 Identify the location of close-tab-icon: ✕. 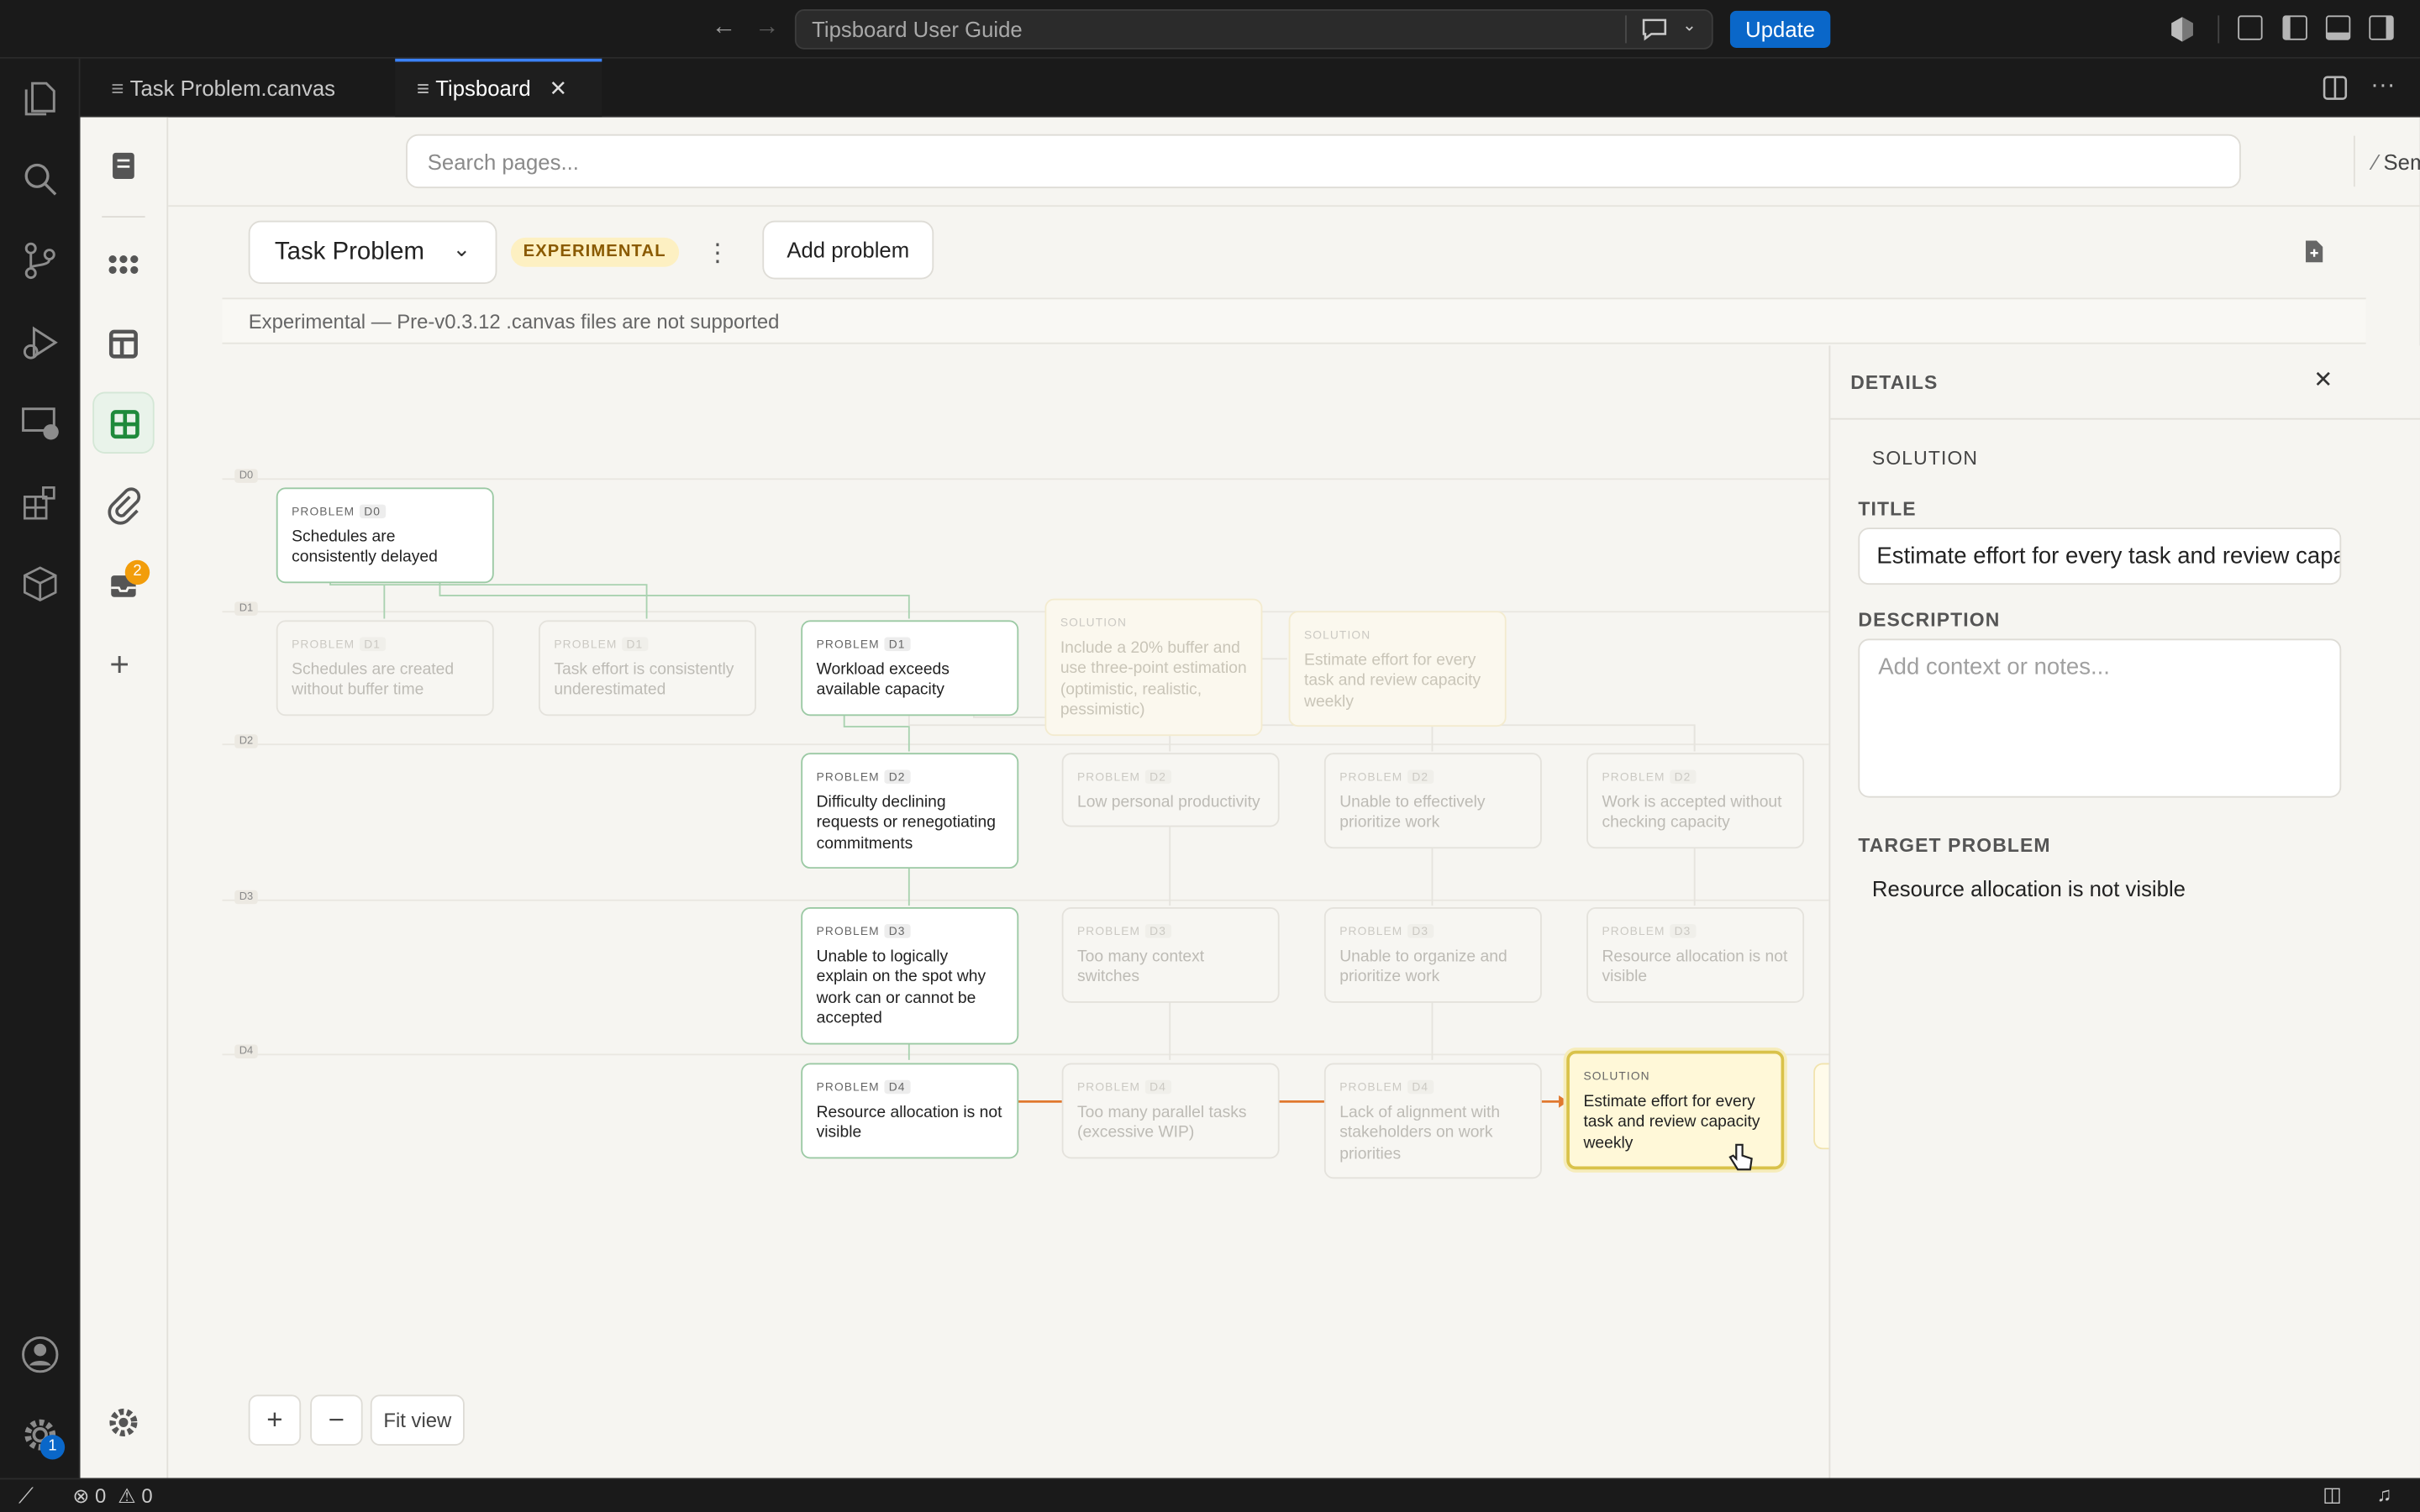
(559, 88).